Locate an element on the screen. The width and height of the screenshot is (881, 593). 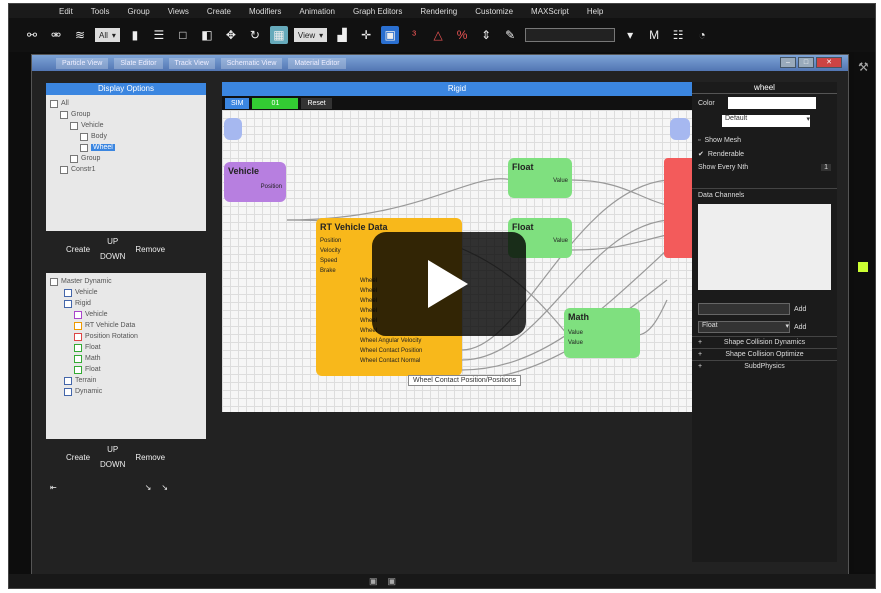
section-shape-collision-dynamics: + Shape Collision Dynamics is located at coordinates (764, 342).